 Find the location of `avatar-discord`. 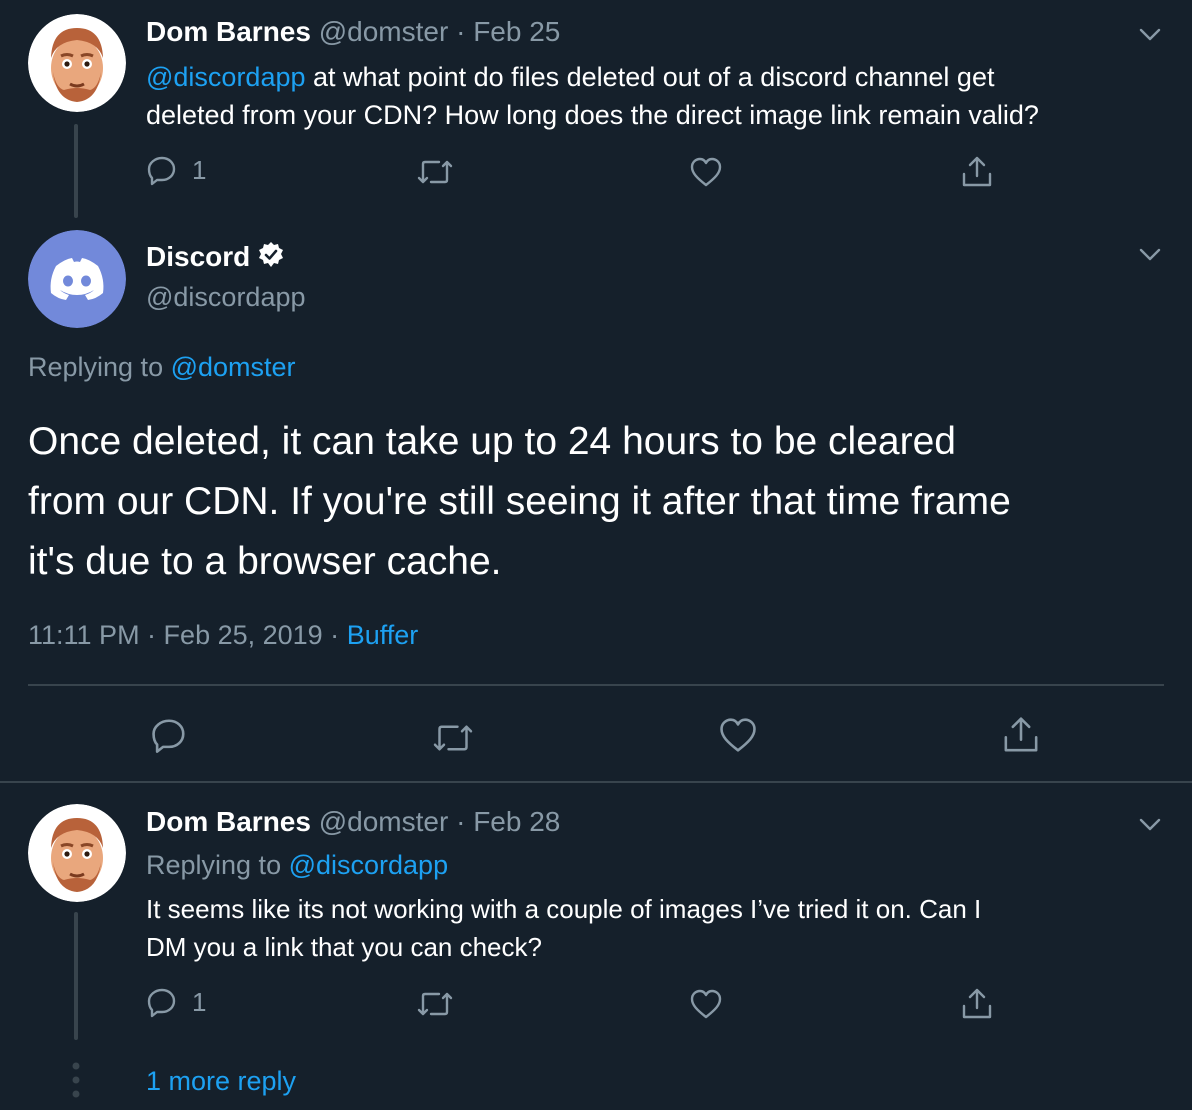

avatar-discord is located at coordinates (77, 279).